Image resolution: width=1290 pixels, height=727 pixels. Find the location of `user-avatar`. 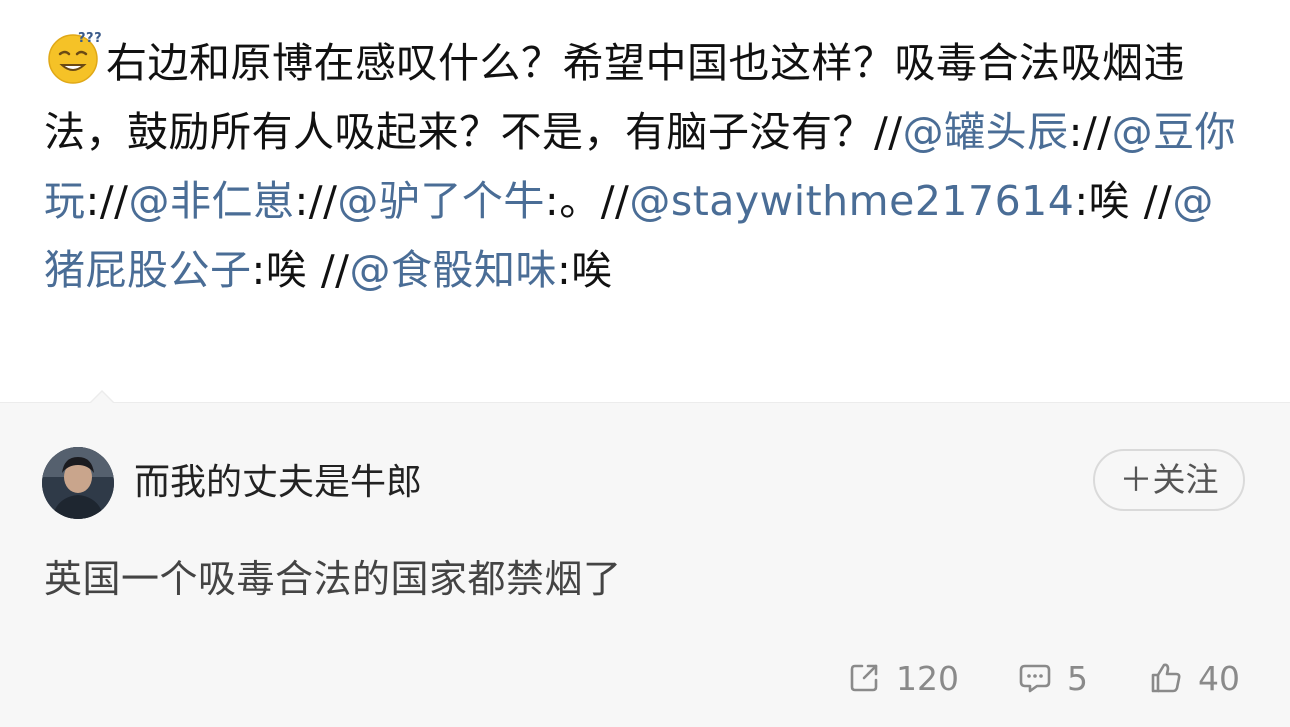

user-avatar is located at coordinates (78, 483).